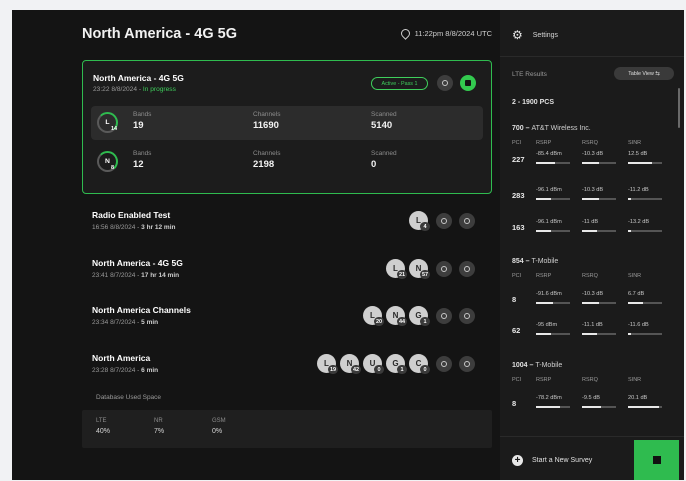 The image size is (686, 481). I want to click on pci-value: 8, so click(514, 299).